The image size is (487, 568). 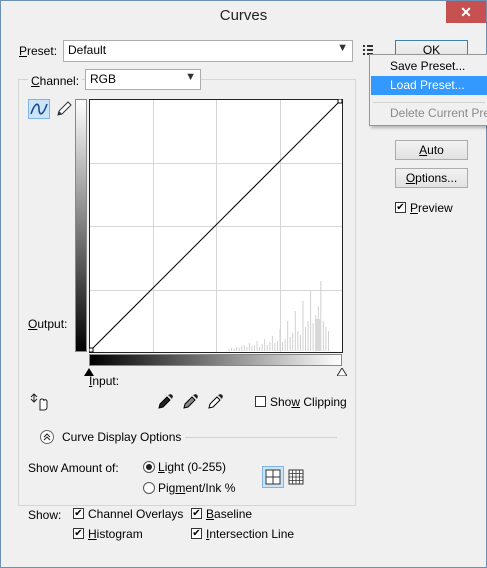 I want to click on show-clipping-checkbox, so click(x=260, y=401).